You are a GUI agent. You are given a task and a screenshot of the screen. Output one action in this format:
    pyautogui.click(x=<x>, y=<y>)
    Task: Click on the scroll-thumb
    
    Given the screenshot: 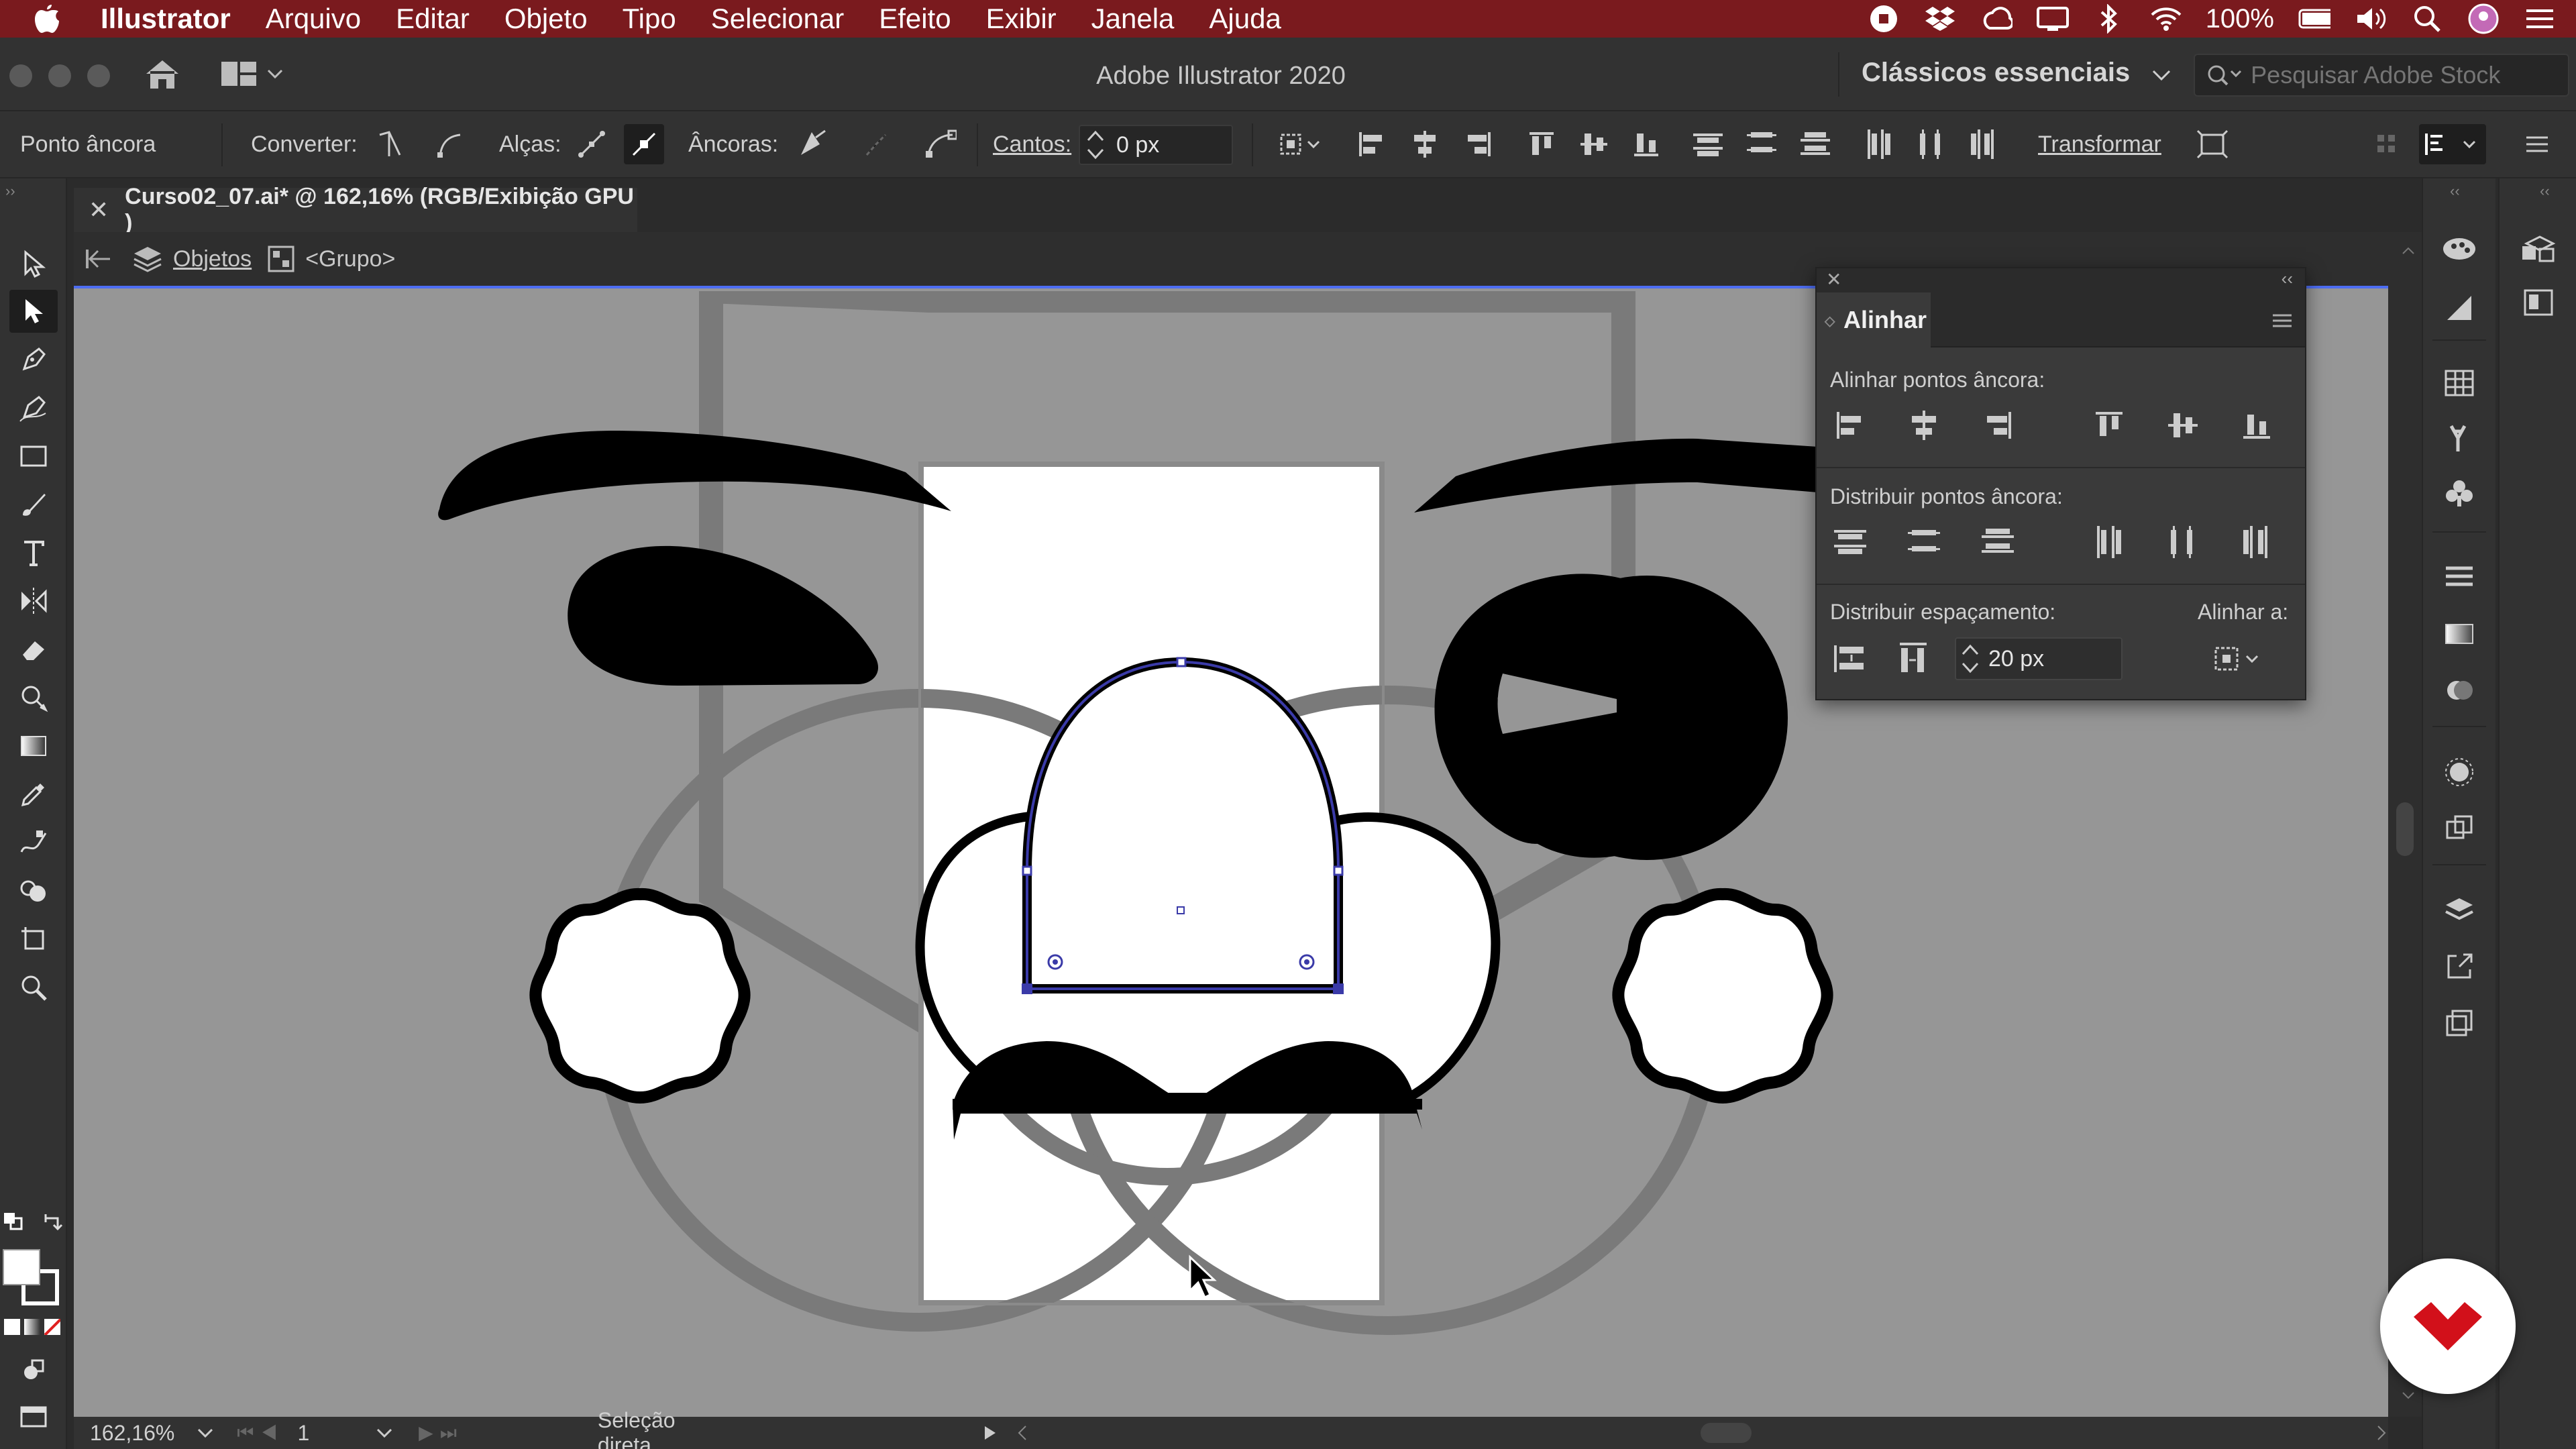 What is the action you would take?
    pyautogui.click(x=2405, y=829)
    